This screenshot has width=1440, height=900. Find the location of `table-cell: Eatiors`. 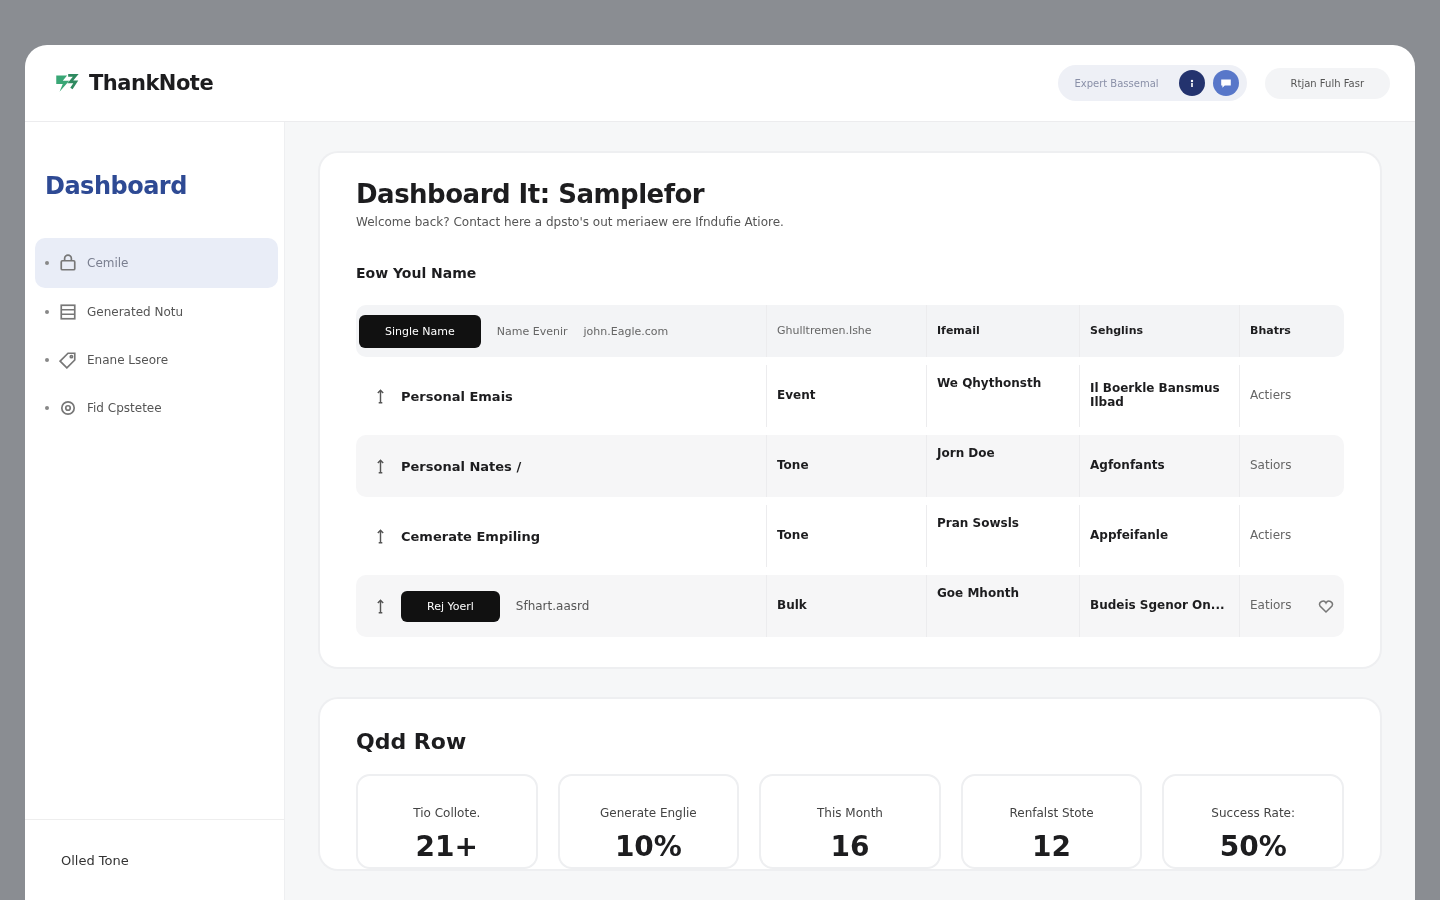

table-cell: Eatiors is located at coordinates (1271, 606).